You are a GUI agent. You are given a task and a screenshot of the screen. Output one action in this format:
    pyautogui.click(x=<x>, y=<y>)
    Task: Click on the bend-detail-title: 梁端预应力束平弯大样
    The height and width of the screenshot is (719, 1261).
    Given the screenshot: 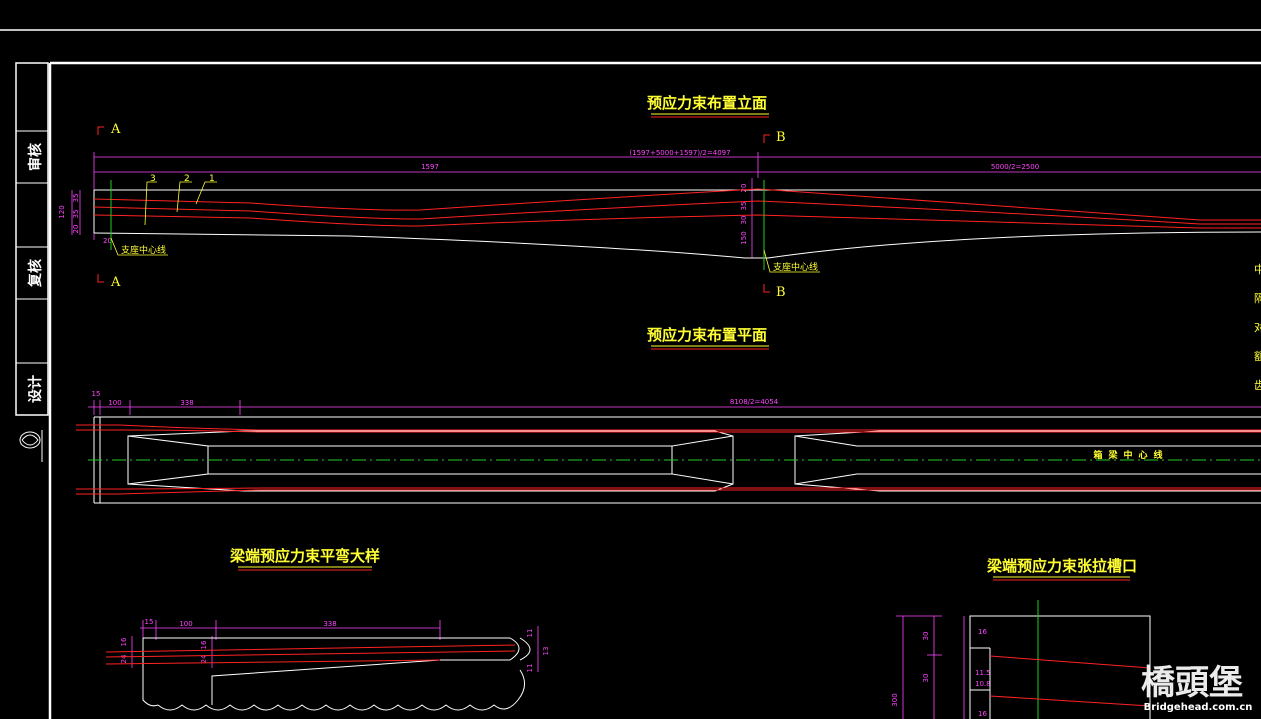 What is the action you would take?
    pyautogui.click(x=304, y=556)
    